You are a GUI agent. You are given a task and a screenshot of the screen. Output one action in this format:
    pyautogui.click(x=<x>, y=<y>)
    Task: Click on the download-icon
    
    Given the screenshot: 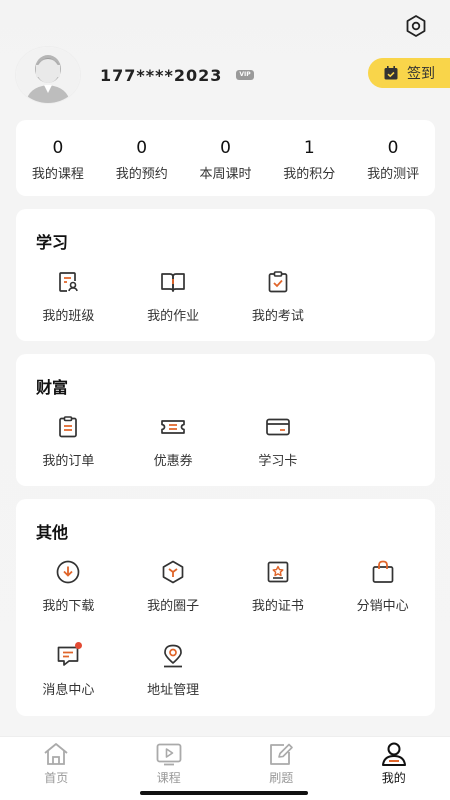 What is the action you would take?
    pyautogui.click(x=68, y=572)
    